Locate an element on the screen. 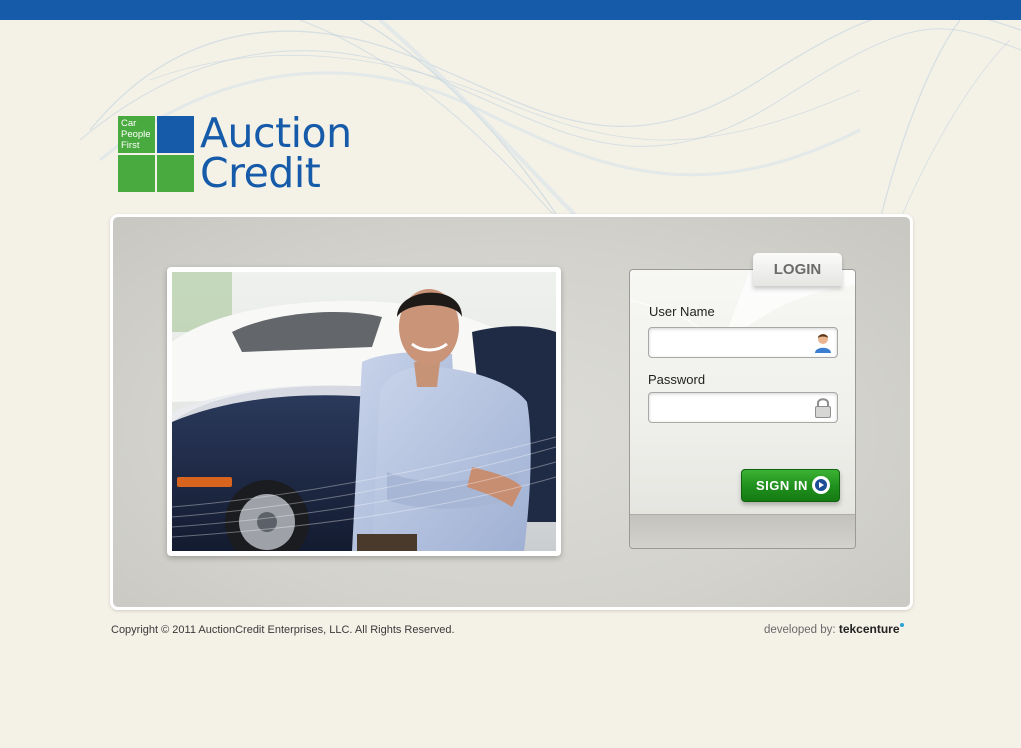 The width and height of the screenshot is (1021, 748). username-field-wrapper is located at coordinates (743, 342).